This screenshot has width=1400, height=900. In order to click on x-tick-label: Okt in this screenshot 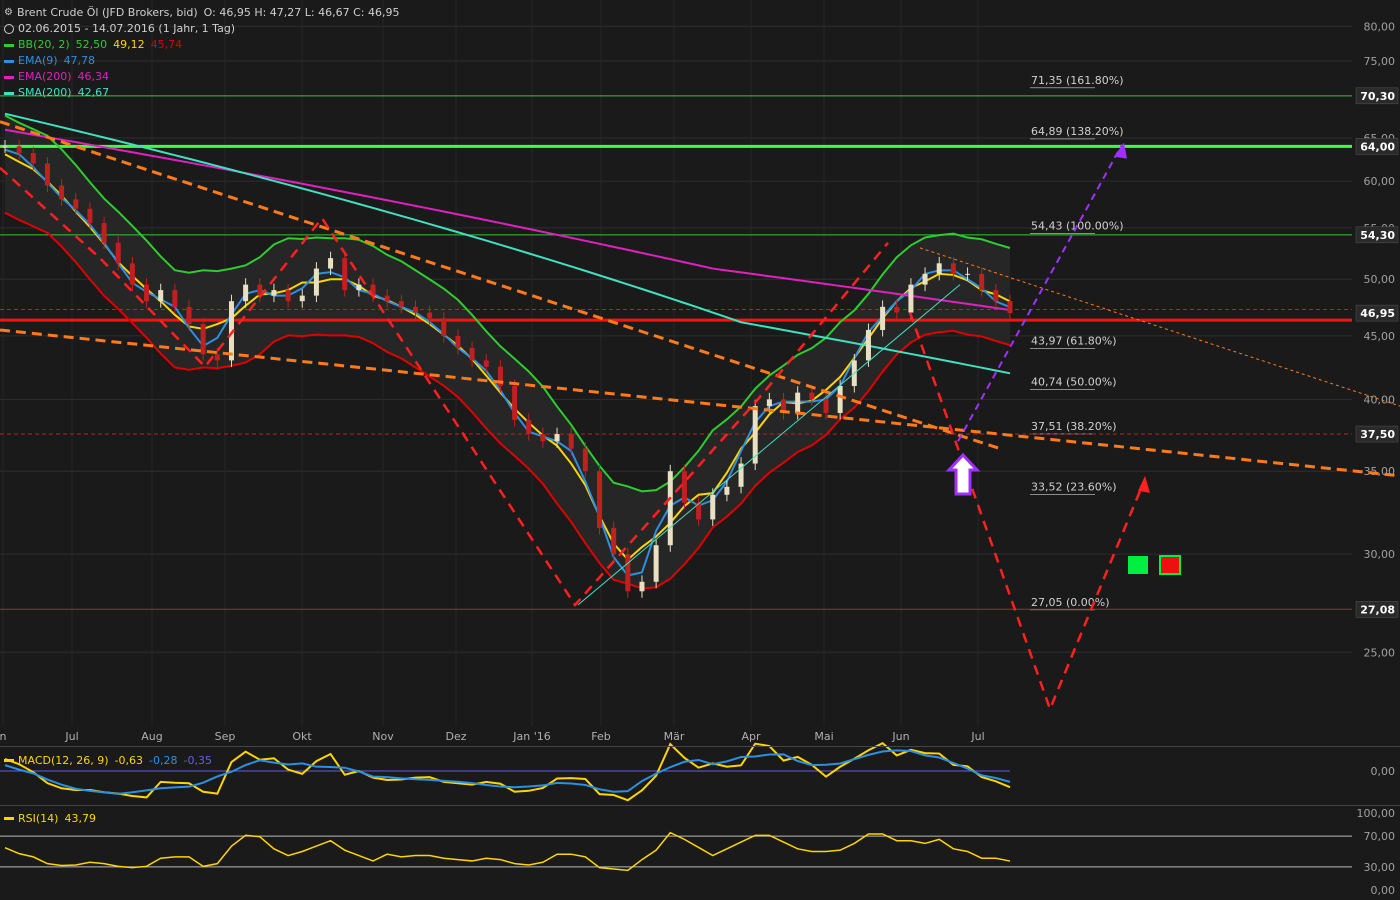, I will do `click(302, 736)`.